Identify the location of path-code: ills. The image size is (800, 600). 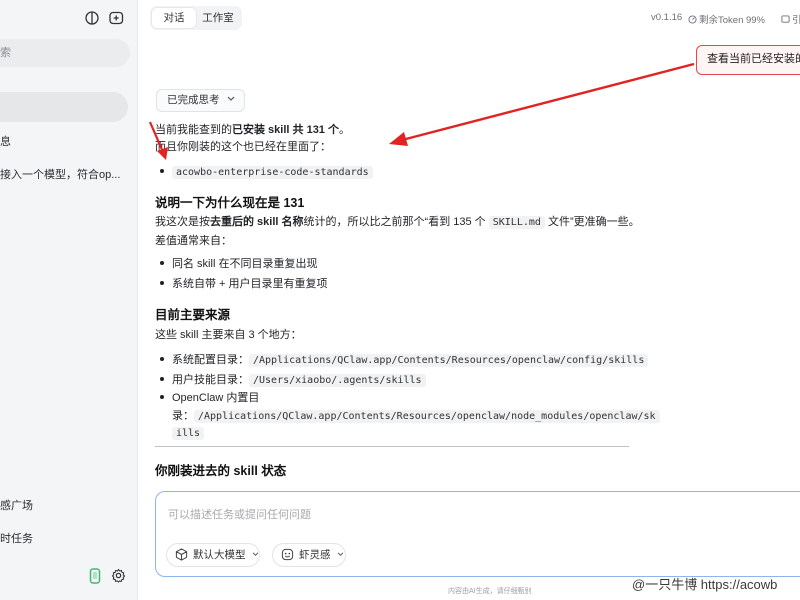
(188, 433).